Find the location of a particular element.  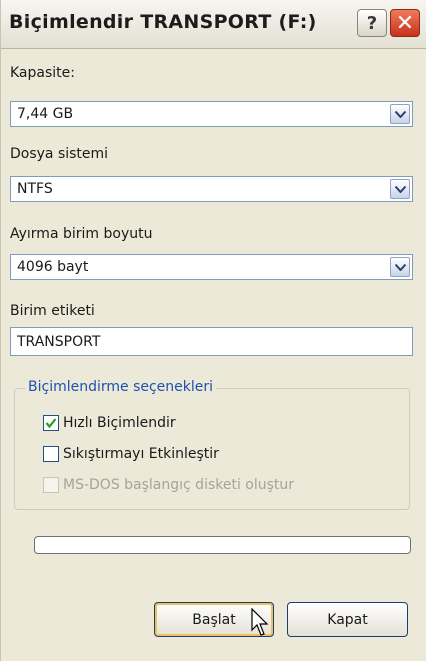

quick-format-checkbox is located at coordinates (51, 423).